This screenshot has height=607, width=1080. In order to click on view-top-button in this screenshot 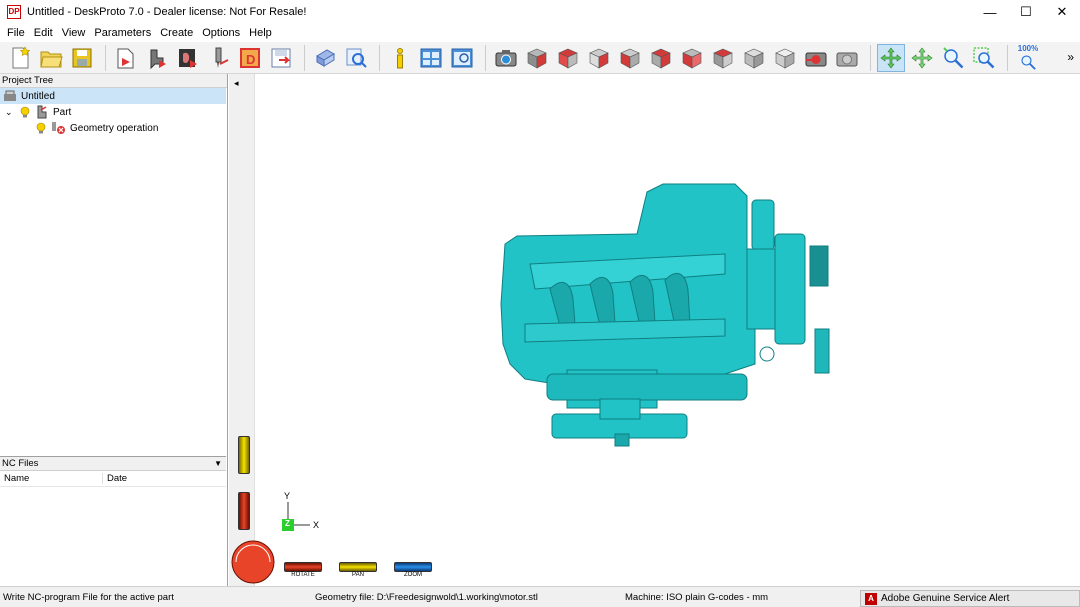, I will do `click(692, 58)`.